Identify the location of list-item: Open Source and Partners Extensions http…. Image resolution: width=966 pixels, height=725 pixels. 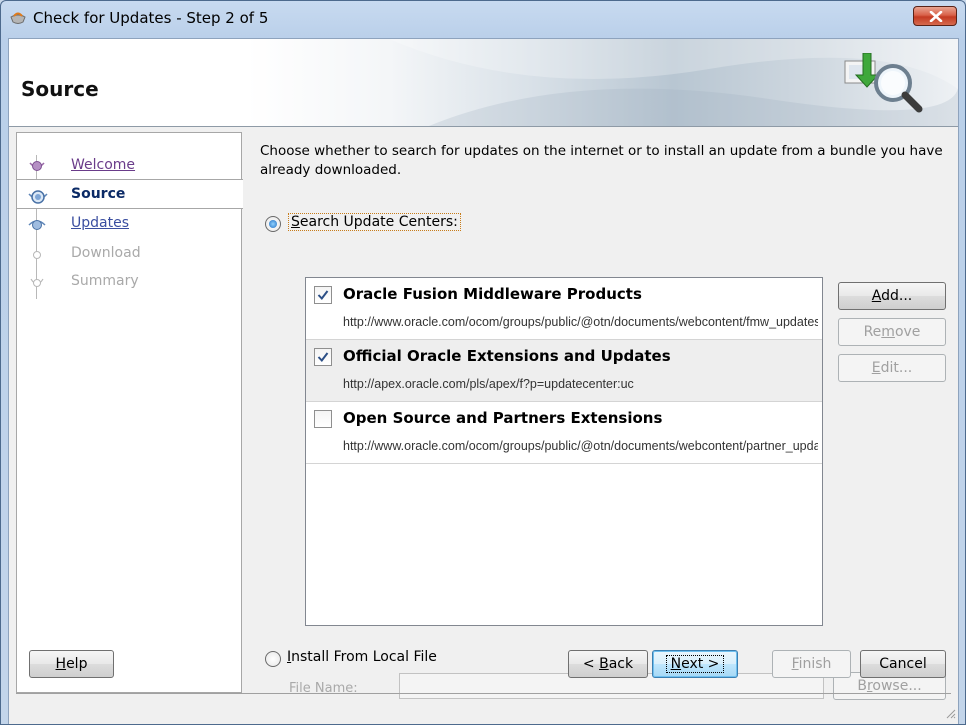
(564, 433).